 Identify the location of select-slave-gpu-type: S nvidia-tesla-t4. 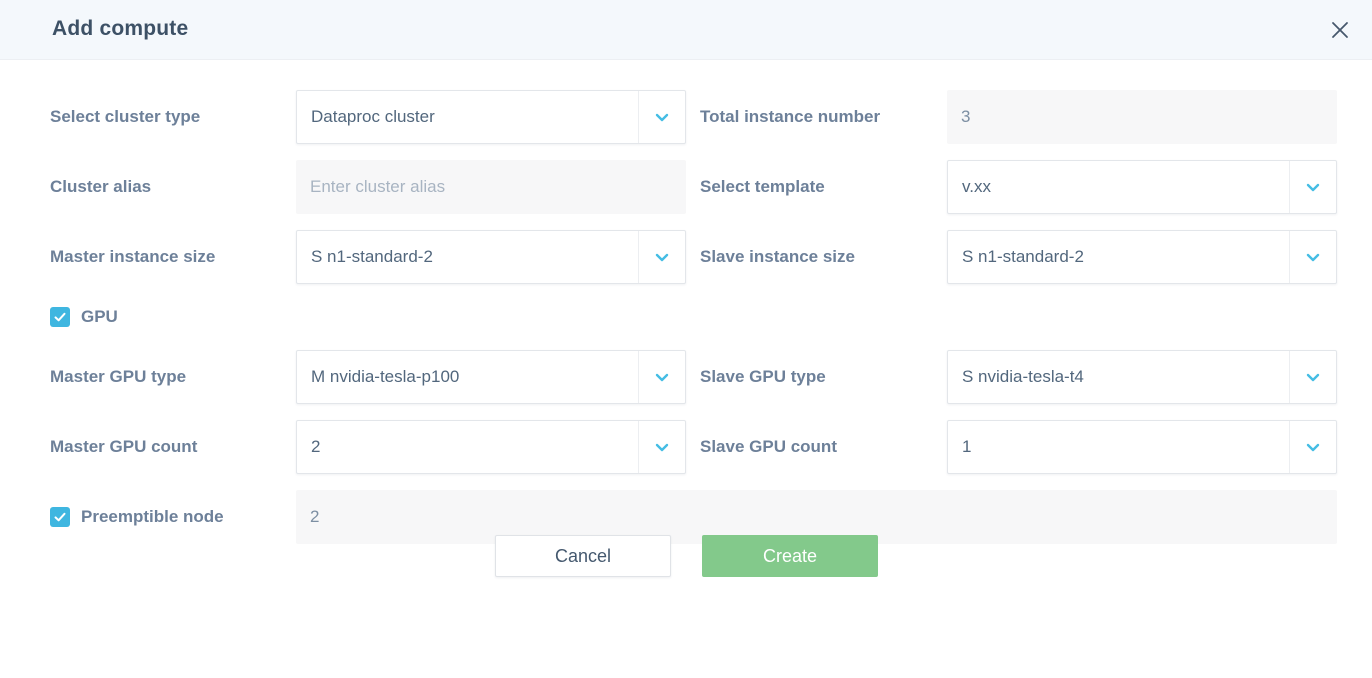
(1142, 377).